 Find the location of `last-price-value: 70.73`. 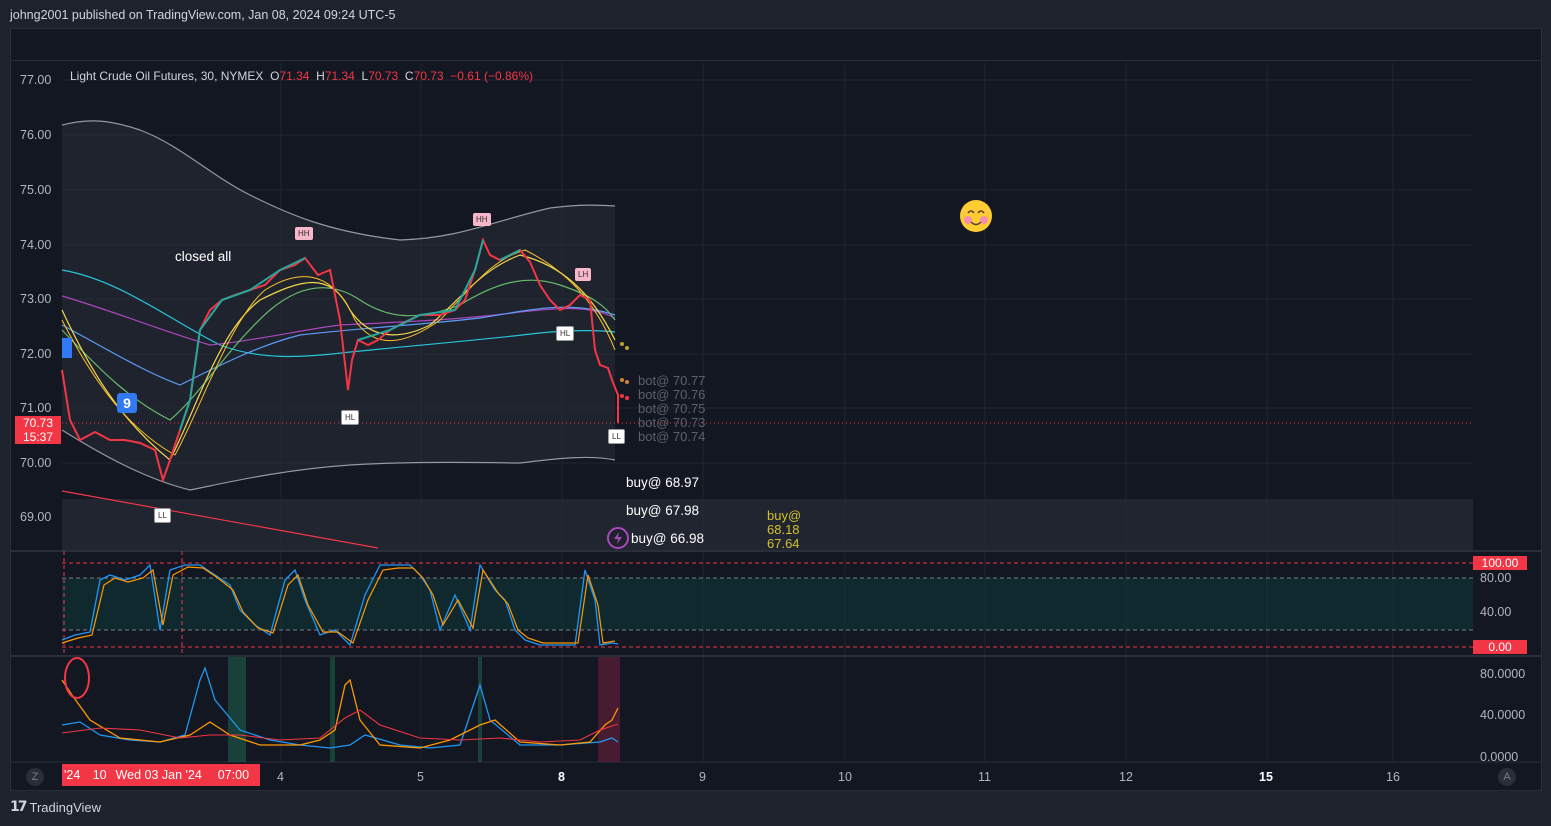

last-price-value: 70.73 is located at coordinates (38, 423).